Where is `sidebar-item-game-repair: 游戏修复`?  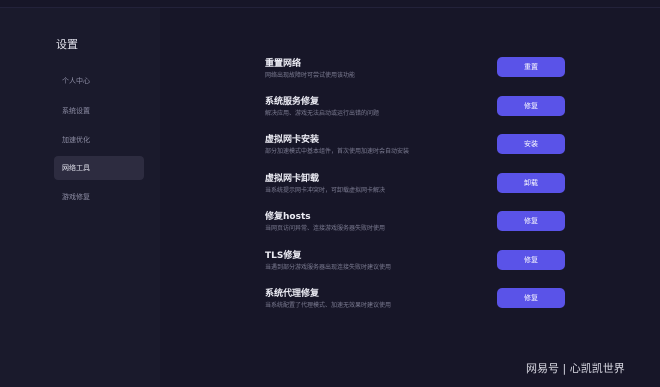
sidebar-item-game-repair: 游戏修复 is located at coordinates (99, 197).